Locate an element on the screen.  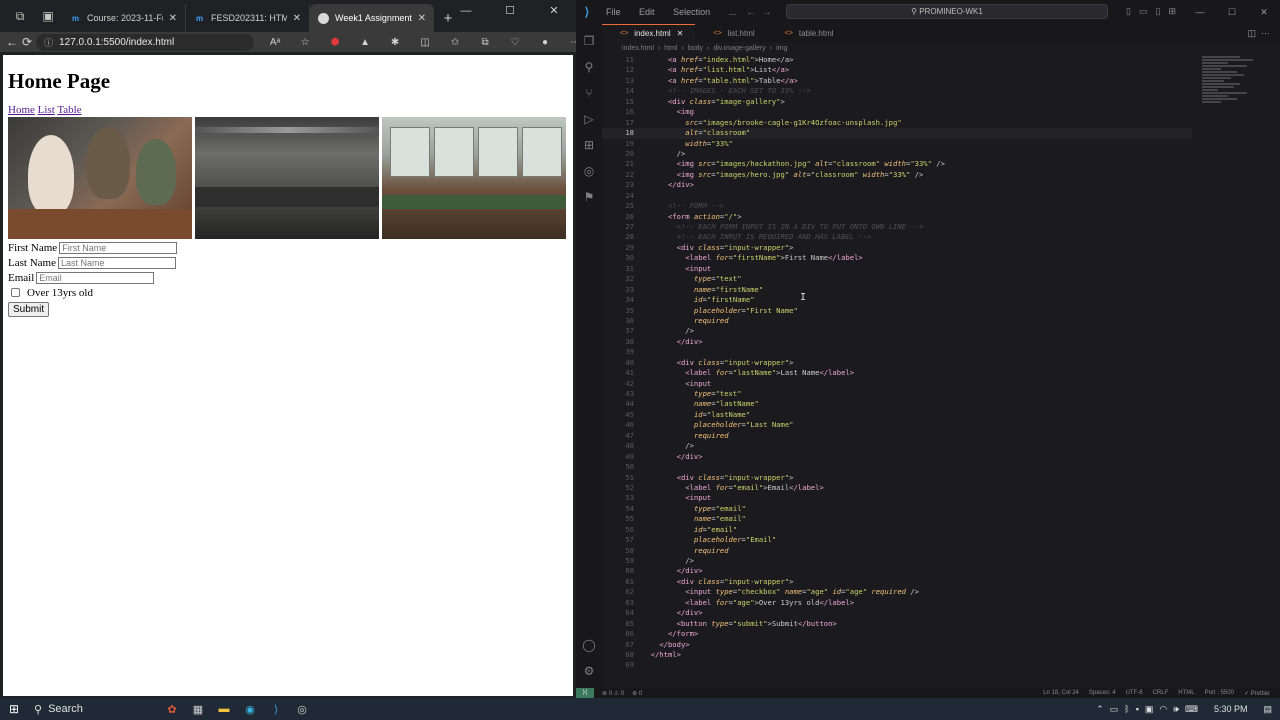
code-line: 52 <label for="email">Email</label> is located at coordinates (897, 488).